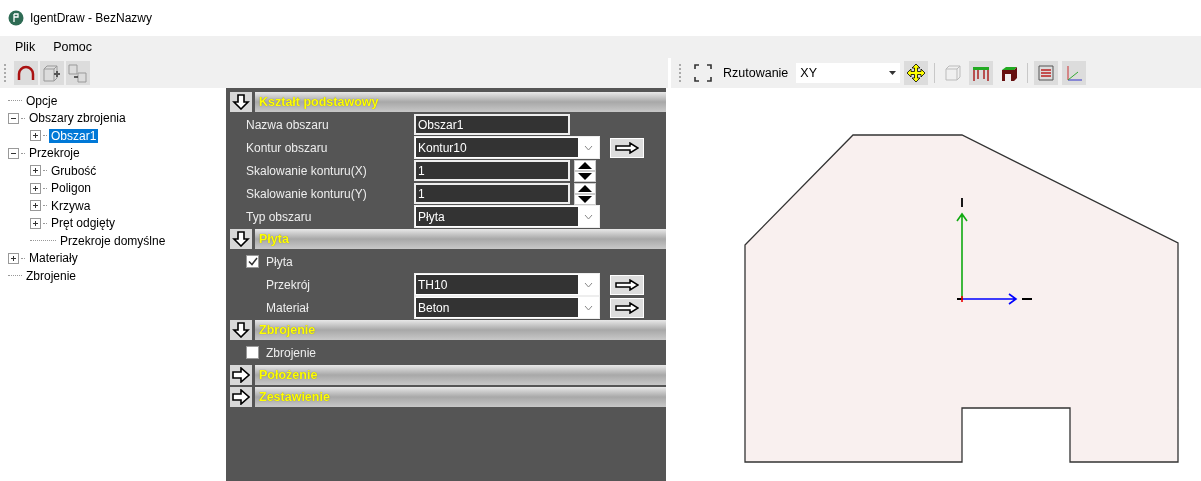  Describe the element at coordinates (492, 124) in the screenshot. I see `input-field: Obszar1` at that location.